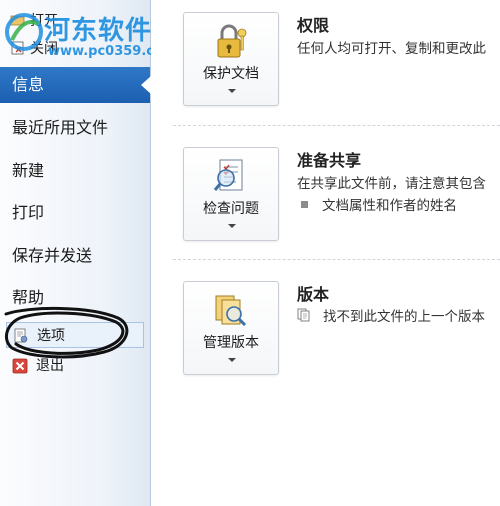 This screenshot has width=500, height=506. I want to click on nav-item-print: 打印, so click(75, 213).